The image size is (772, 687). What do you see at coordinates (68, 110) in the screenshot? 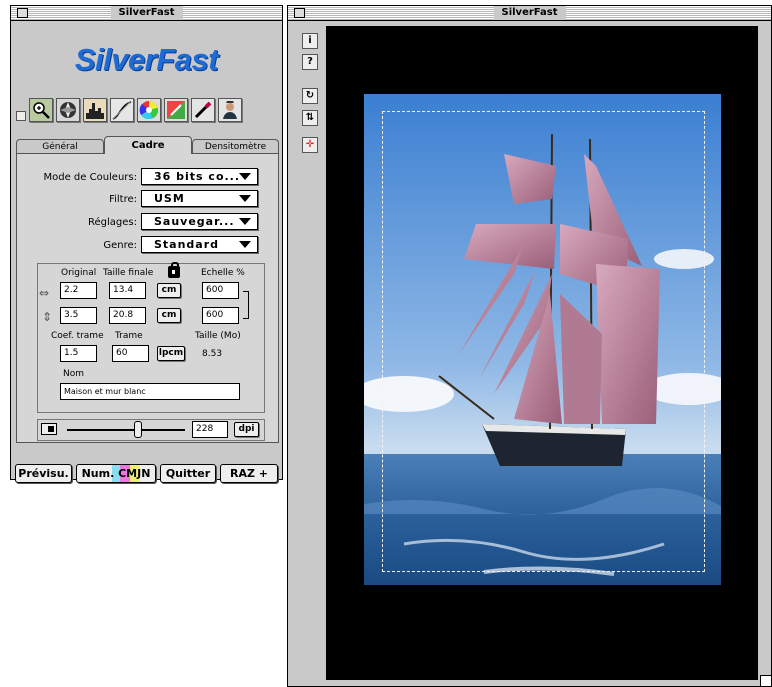
I see `aperture-icon` at bounding box center [68, 110].